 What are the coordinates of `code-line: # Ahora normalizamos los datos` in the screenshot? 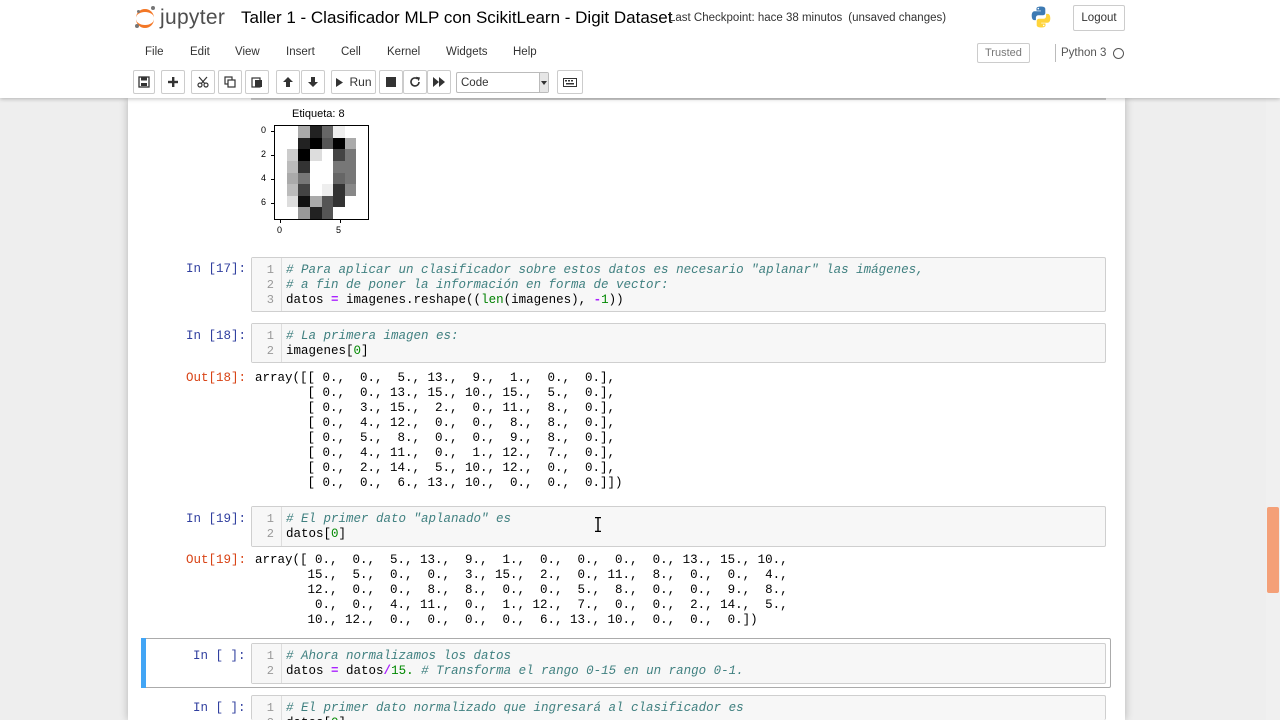 It's located at (399, 656).